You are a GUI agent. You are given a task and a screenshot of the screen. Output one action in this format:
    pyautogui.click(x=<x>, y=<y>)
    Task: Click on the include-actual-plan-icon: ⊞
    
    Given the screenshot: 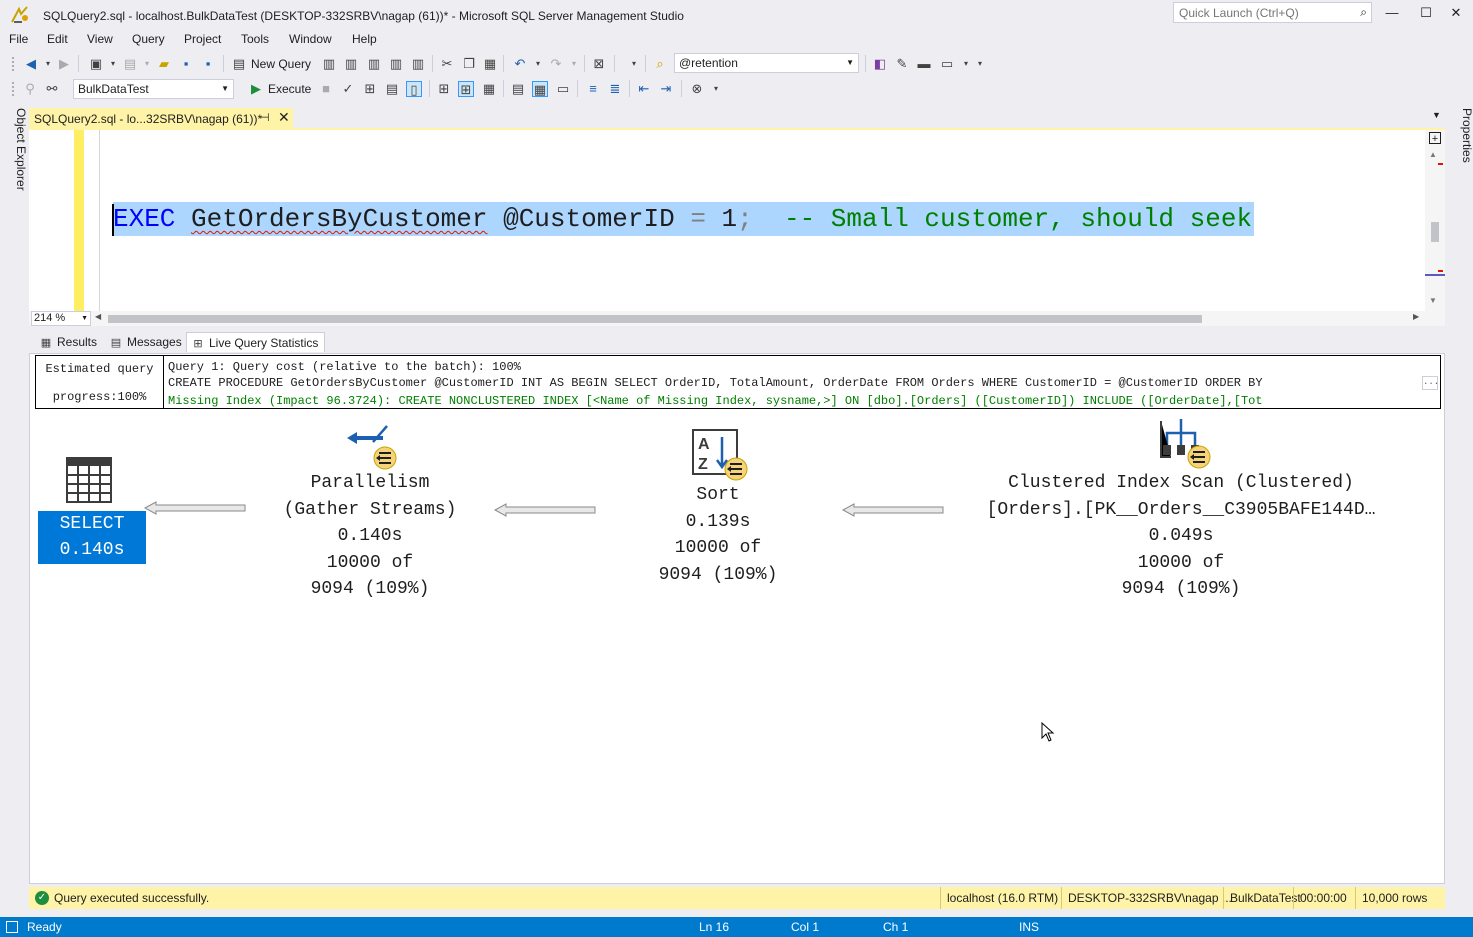 What is the action you would take?
    pyautogui.click(x=444, y=89)
    